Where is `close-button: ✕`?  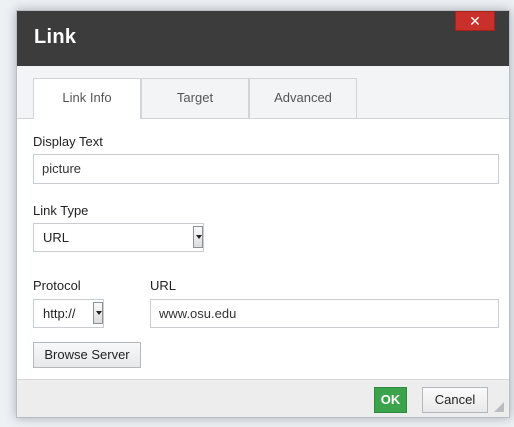
close-button: ✕ is located at coordinates (475, 21).